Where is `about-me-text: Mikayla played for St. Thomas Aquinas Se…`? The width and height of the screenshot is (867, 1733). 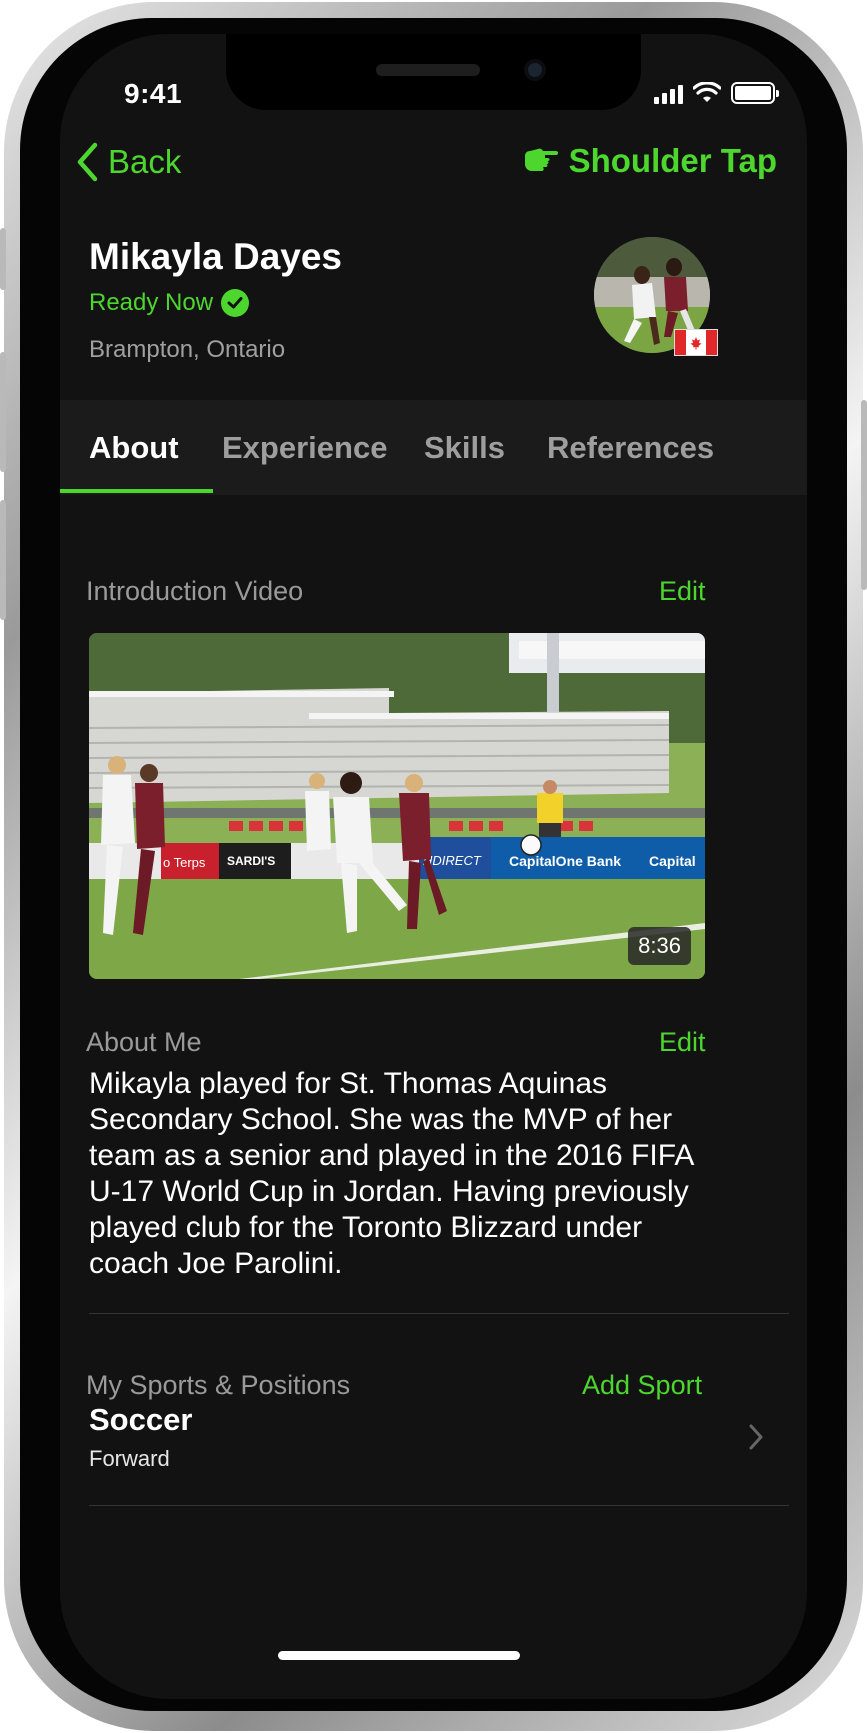
about-me-text: Mikayla played for St. Thomas Aquinas Se… is located at coordinates (391, 1173).